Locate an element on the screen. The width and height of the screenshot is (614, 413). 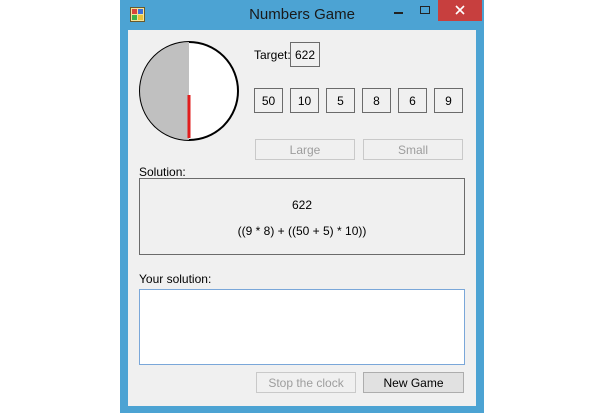
title-bar: Numbers Game is located at coordinates (302, 15).